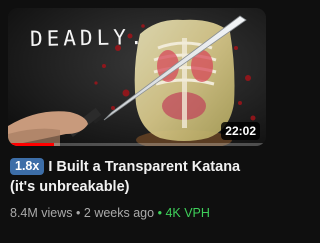 The width and height of the screenshot is (320, 243). I want to click on view-count: 8.4M views, so click(41, 213).